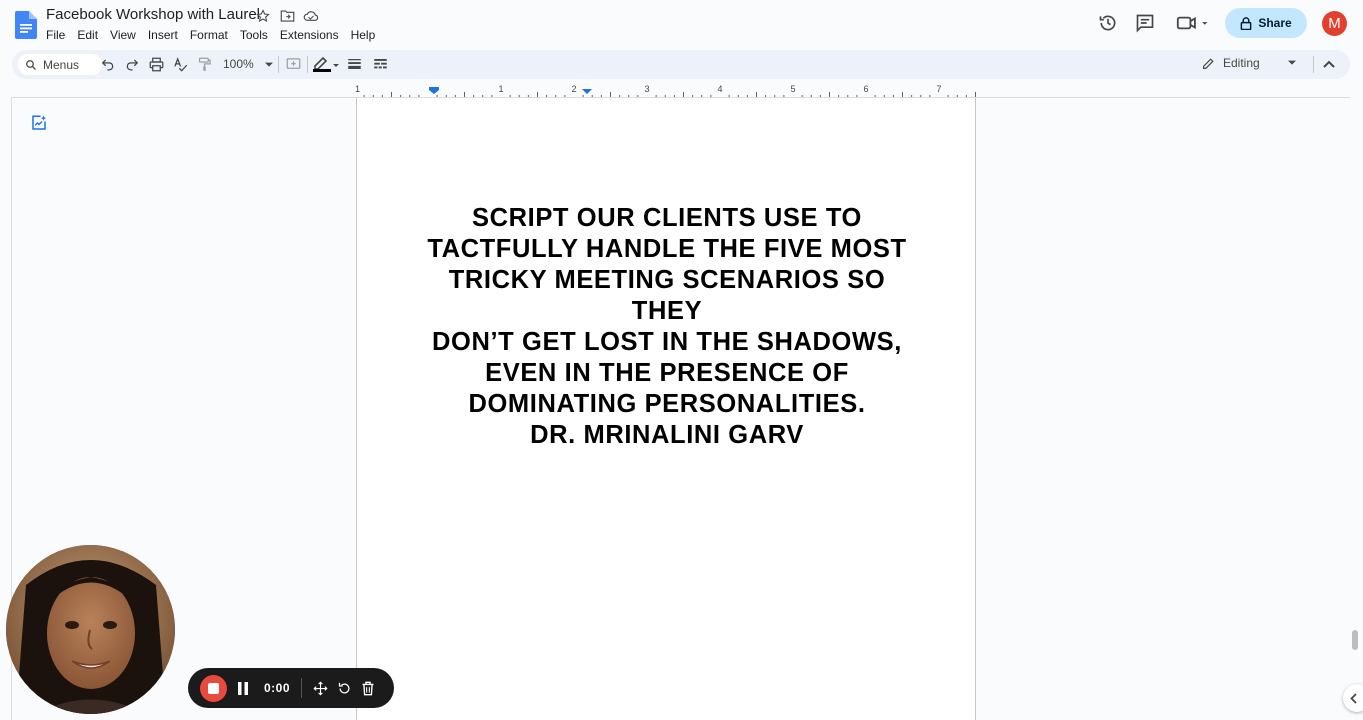 The image size is (1363, 720). Describe the element at coordinates (39, 123) in the screenshot. I see `document-outline-icon` at that location.